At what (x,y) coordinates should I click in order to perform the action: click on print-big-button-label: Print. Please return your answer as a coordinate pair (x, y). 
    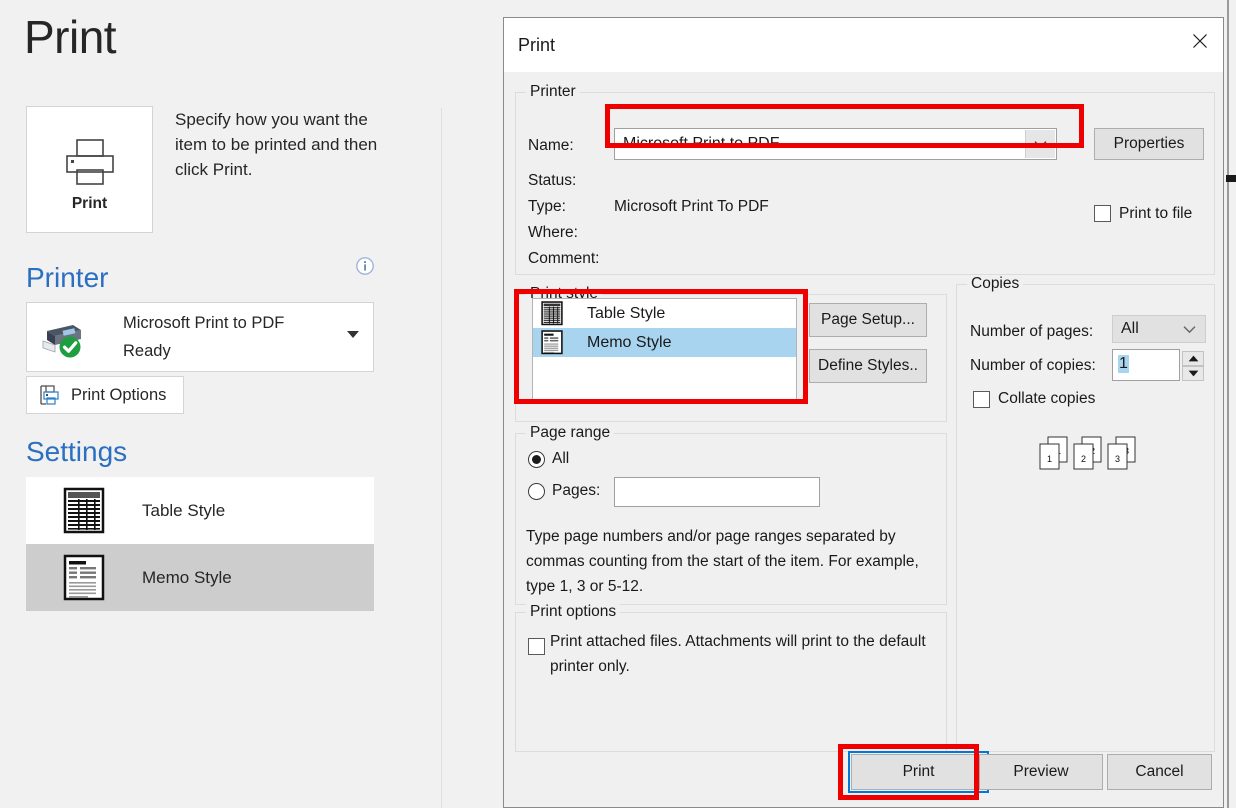
    Looking at the image, I should click on (89, 203).